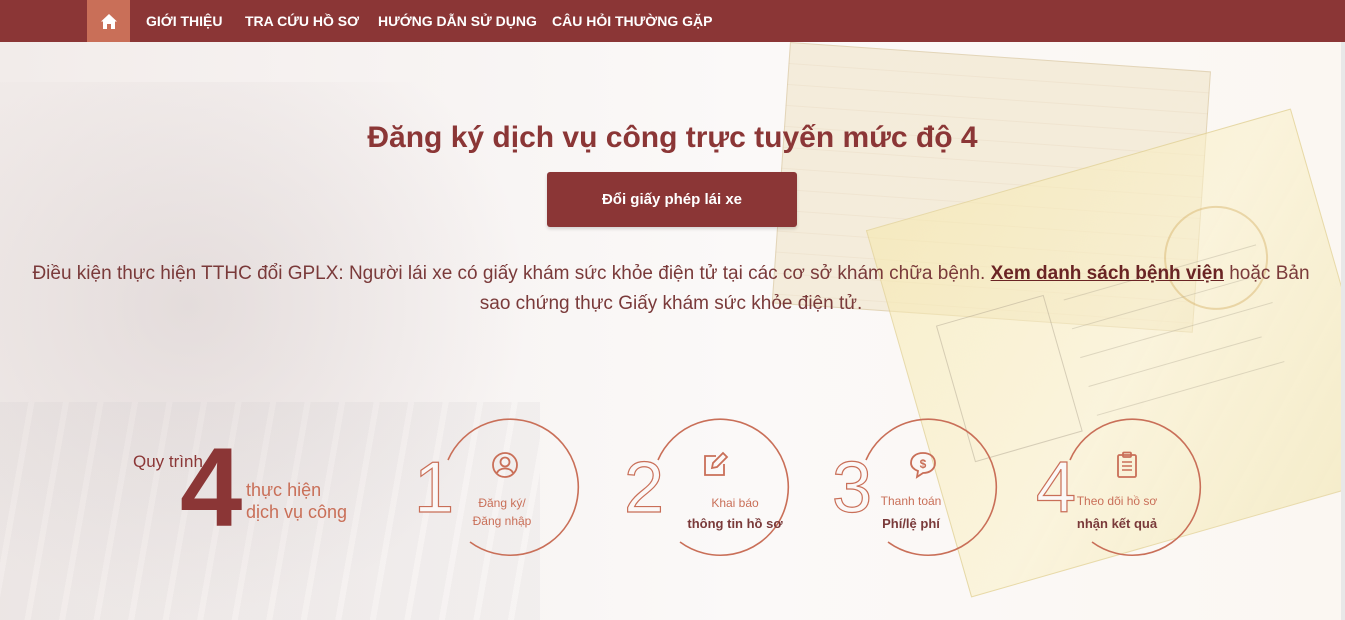 The height and width of the screenshot is (620, 1345). What do you see at coordinates (1107, 273) in the screenshot?
I see `hospital-list-link: Xem danh sách bệnh viện` at bounding box center [1107, 273].